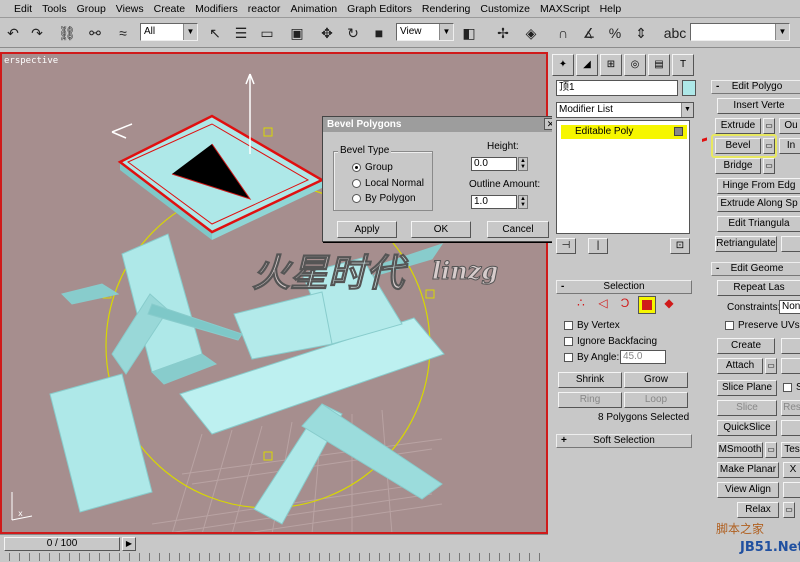  Describe the element at coordinates (264, 9) in the screenshot. I see `menu-reactor: reactor` at that location.